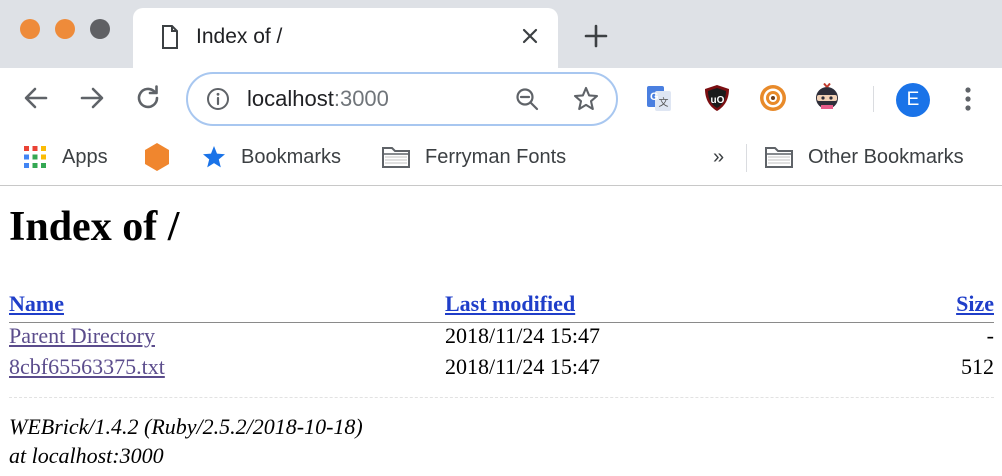  Describe the element at coordinates (530, 36) in the screenshot. I see `close-tab-icon` at that location.